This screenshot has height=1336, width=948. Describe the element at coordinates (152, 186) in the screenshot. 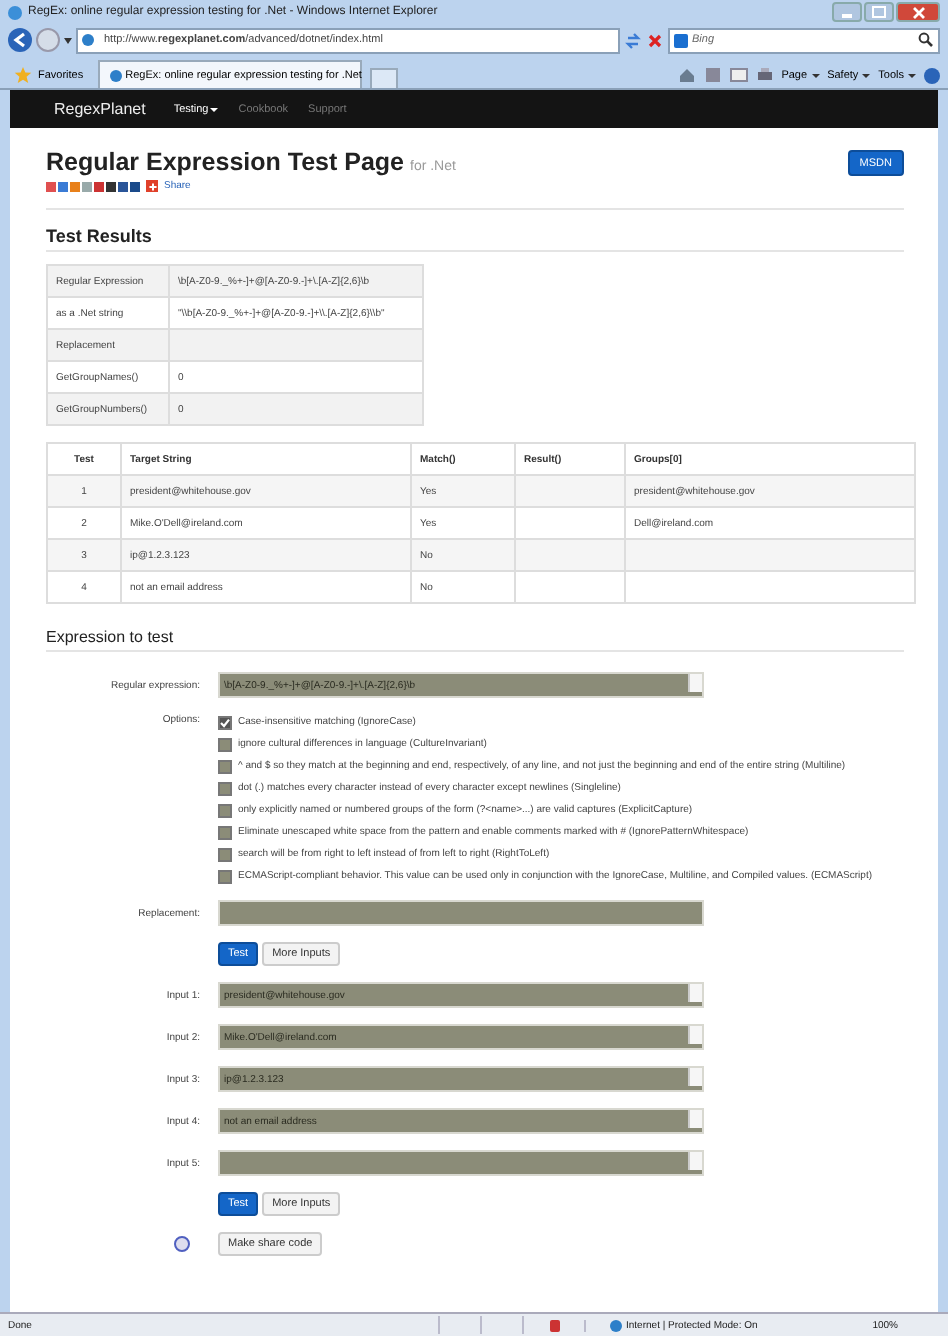

I see `plus-icon` at that location.